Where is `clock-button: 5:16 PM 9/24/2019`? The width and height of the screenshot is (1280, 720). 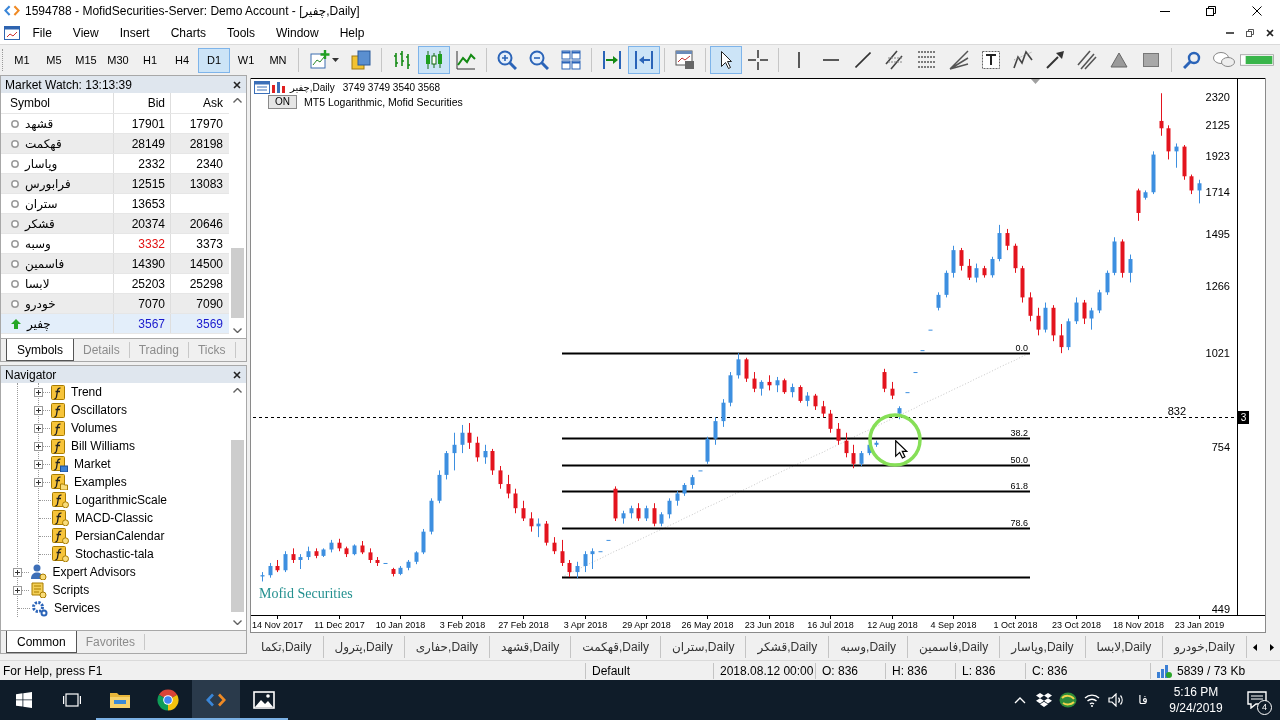
clock-button: 5:16 PM 9/24/2019 is located at coordinates (1196, 700).